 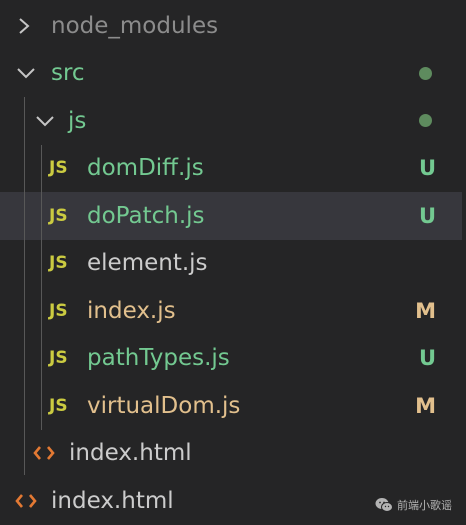 I want to click on file-label: index.js, so click(x=131, y=310).